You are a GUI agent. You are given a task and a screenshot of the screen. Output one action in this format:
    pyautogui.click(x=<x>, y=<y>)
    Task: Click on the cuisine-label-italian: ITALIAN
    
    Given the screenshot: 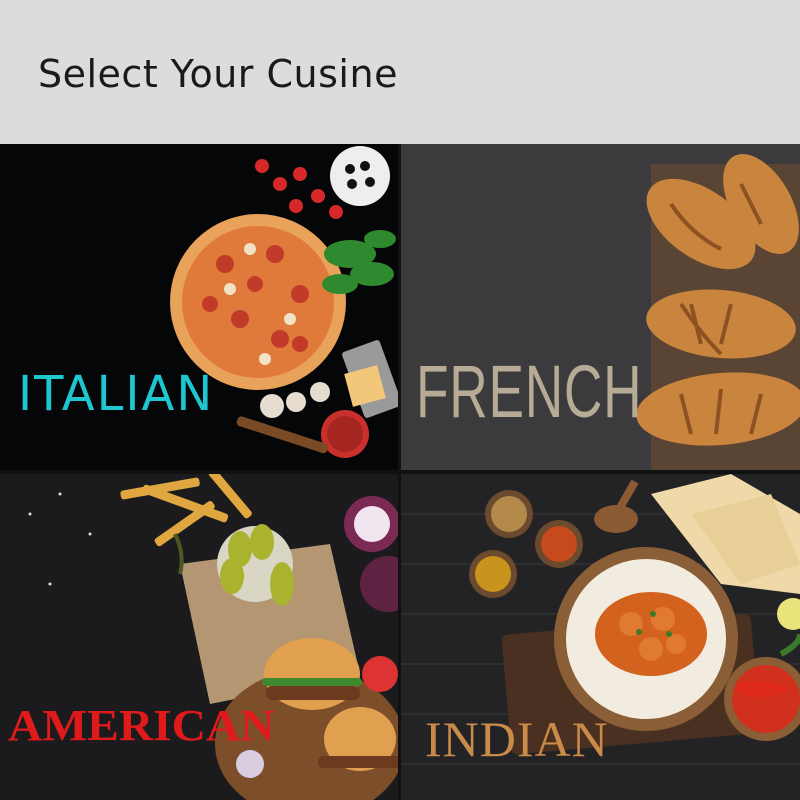 What is the action you would take?
    pyautogui.click(x=116, y=394)
    